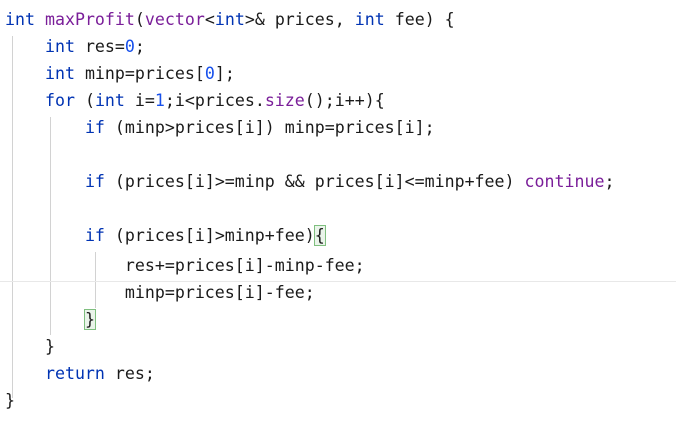  Describe the element at coordinates (74, 373) in the screenshot. I see `code-token: return` at that location.